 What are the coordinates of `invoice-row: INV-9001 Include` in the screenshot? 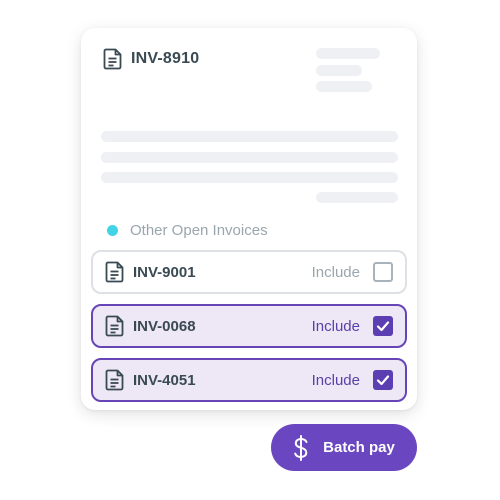 It's located at (249, 272).